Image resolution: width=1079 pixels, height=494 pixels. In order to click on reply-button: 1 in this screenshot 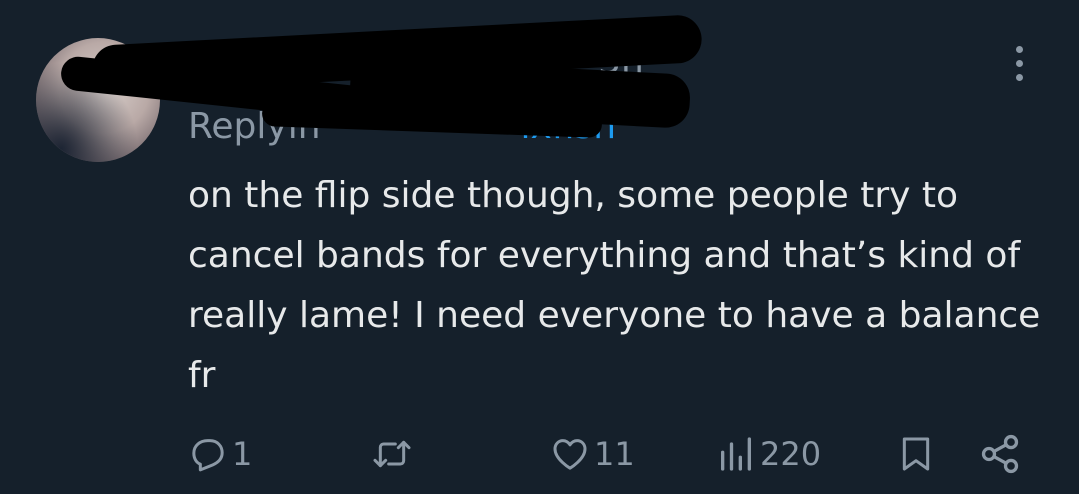, I will do `click(220, 454)`.